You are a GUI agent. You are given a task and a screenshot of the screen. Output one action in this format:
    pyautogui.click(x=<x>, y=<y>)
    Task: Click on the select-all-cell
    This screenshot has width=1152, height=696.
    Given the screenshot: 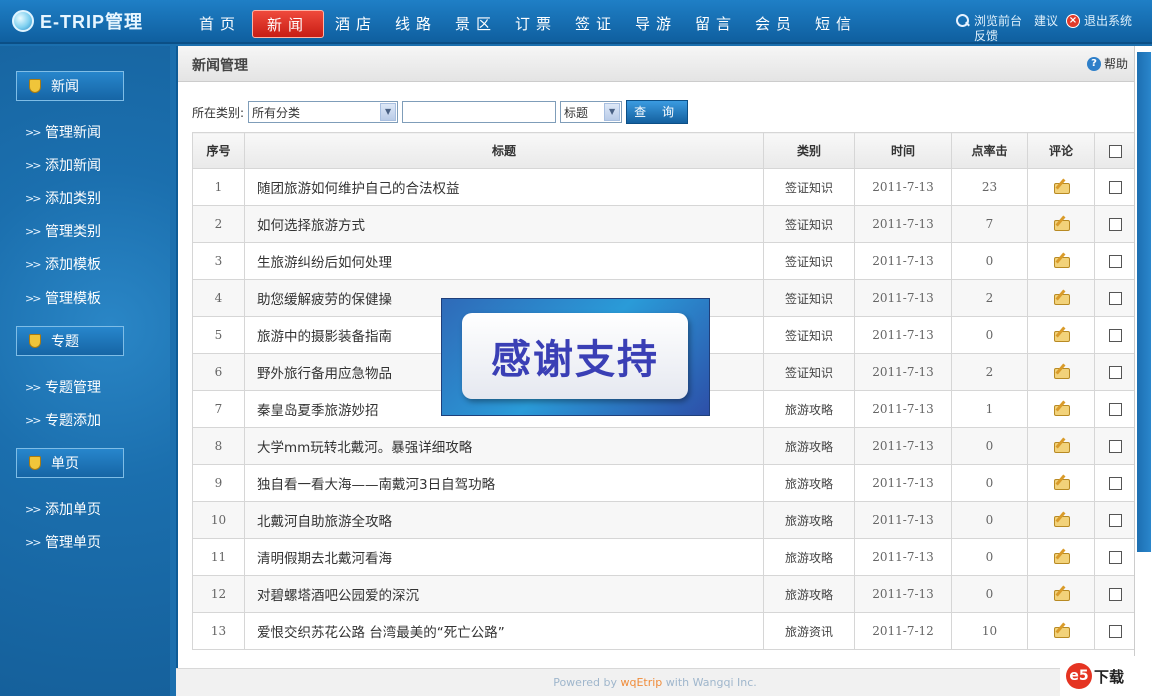 What is the action you would take?
    pyautogui.click(x=1115, y=150)
    